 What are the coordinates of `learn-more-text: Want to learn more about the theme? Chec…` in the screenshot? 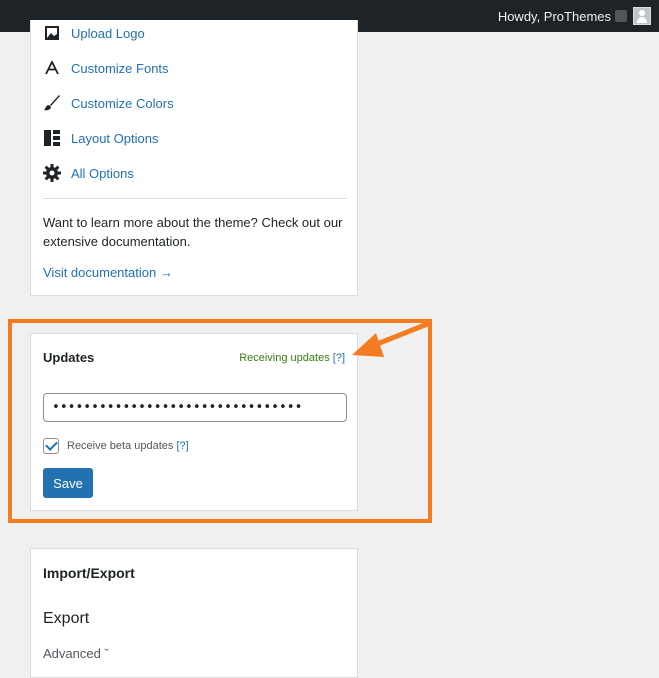 It's located at (193, 232).